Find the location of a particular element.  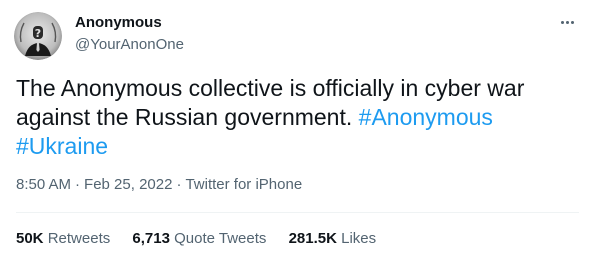

quote-tweets-count: 6,713 is located at coordinates (151, 238).